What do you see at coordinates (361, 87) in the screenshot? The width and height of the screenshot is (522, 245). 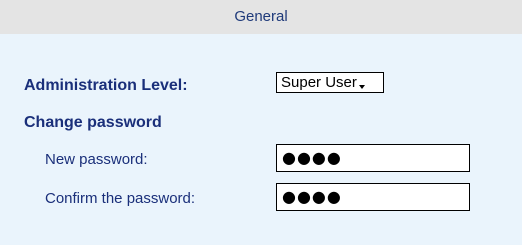 I see `dropdown-arrow-icon` at bounding box center [361, 87].